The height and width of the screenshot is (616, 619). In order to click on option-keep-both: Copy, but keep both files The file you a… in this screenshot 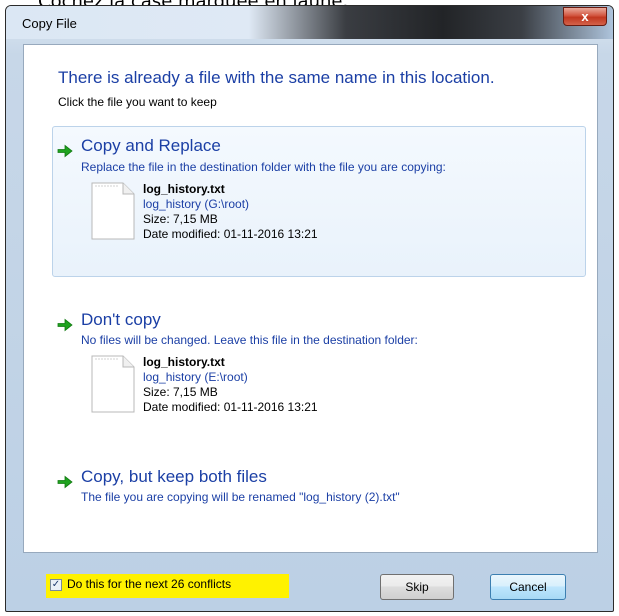, I will do `click(319, 488)`.